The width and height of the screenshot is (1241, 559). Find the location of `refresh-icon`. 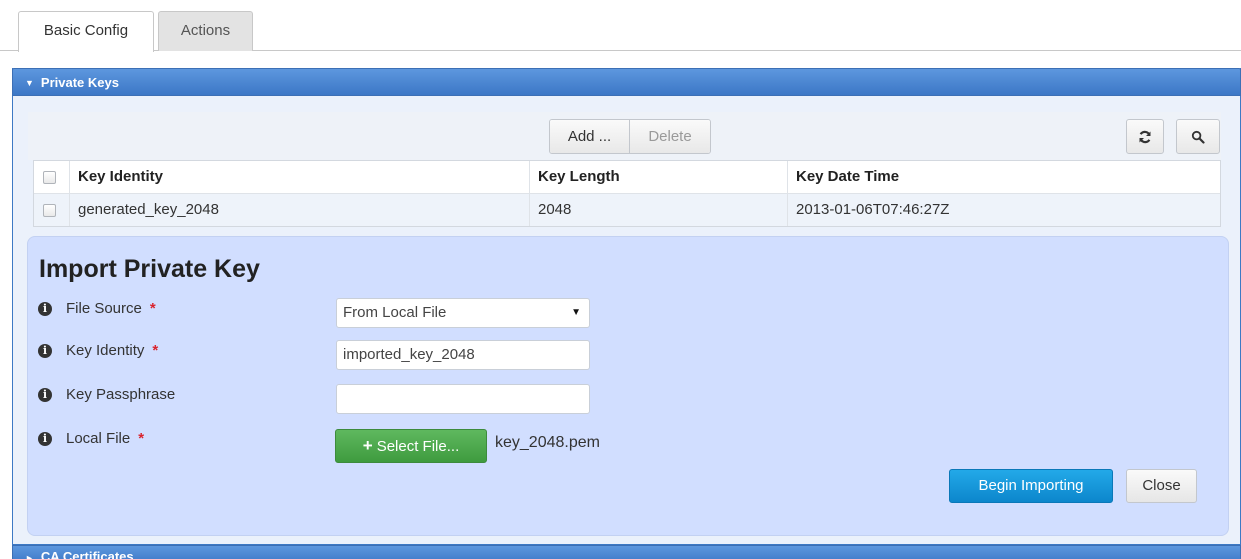

refresh-icon is located at coordinates (1145, 136).